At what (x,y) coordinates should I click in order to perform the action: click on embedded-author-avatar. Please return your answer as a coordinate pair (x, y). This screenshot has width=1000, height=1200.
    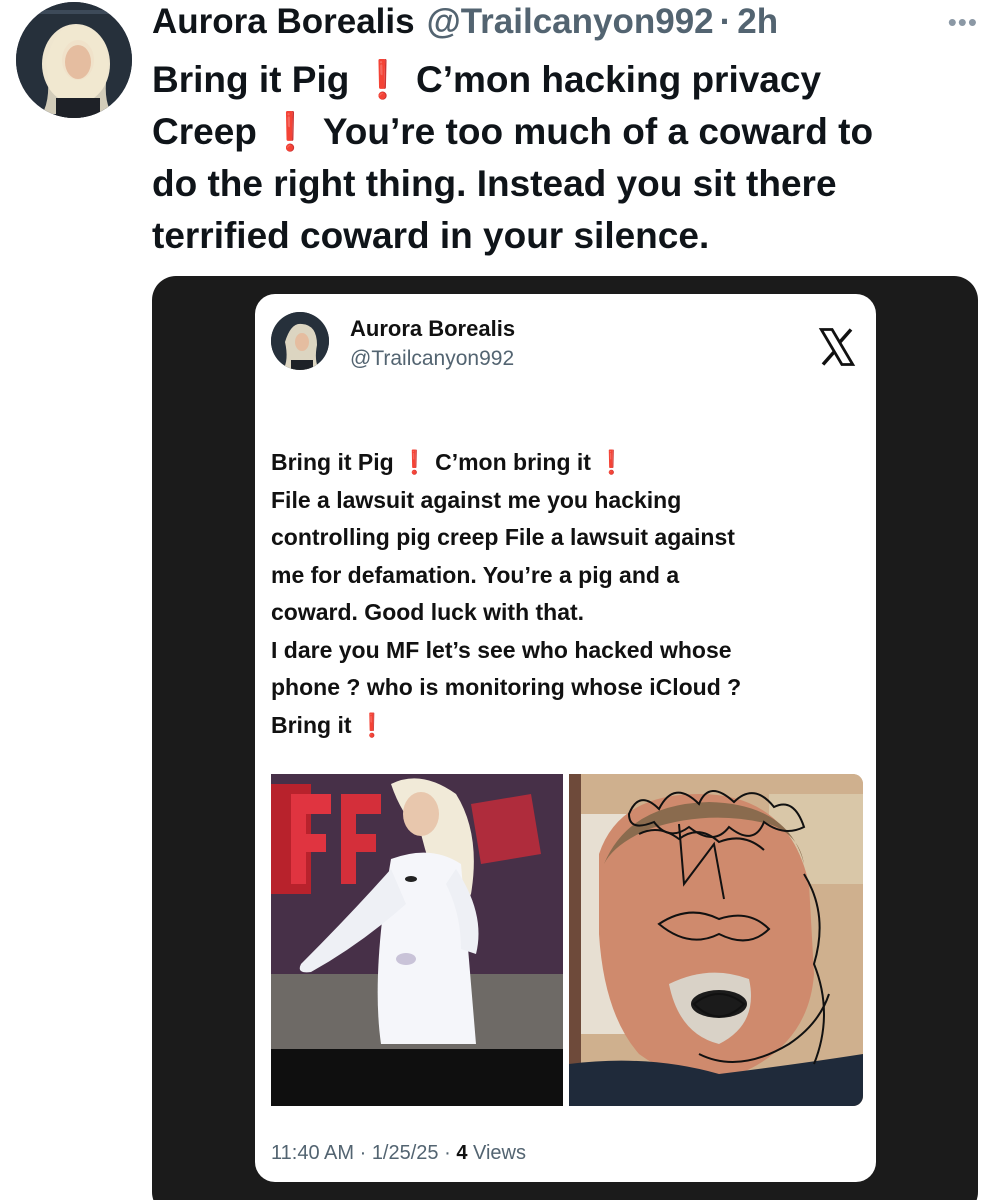
    Looking at the image, I should click on (300, 341).